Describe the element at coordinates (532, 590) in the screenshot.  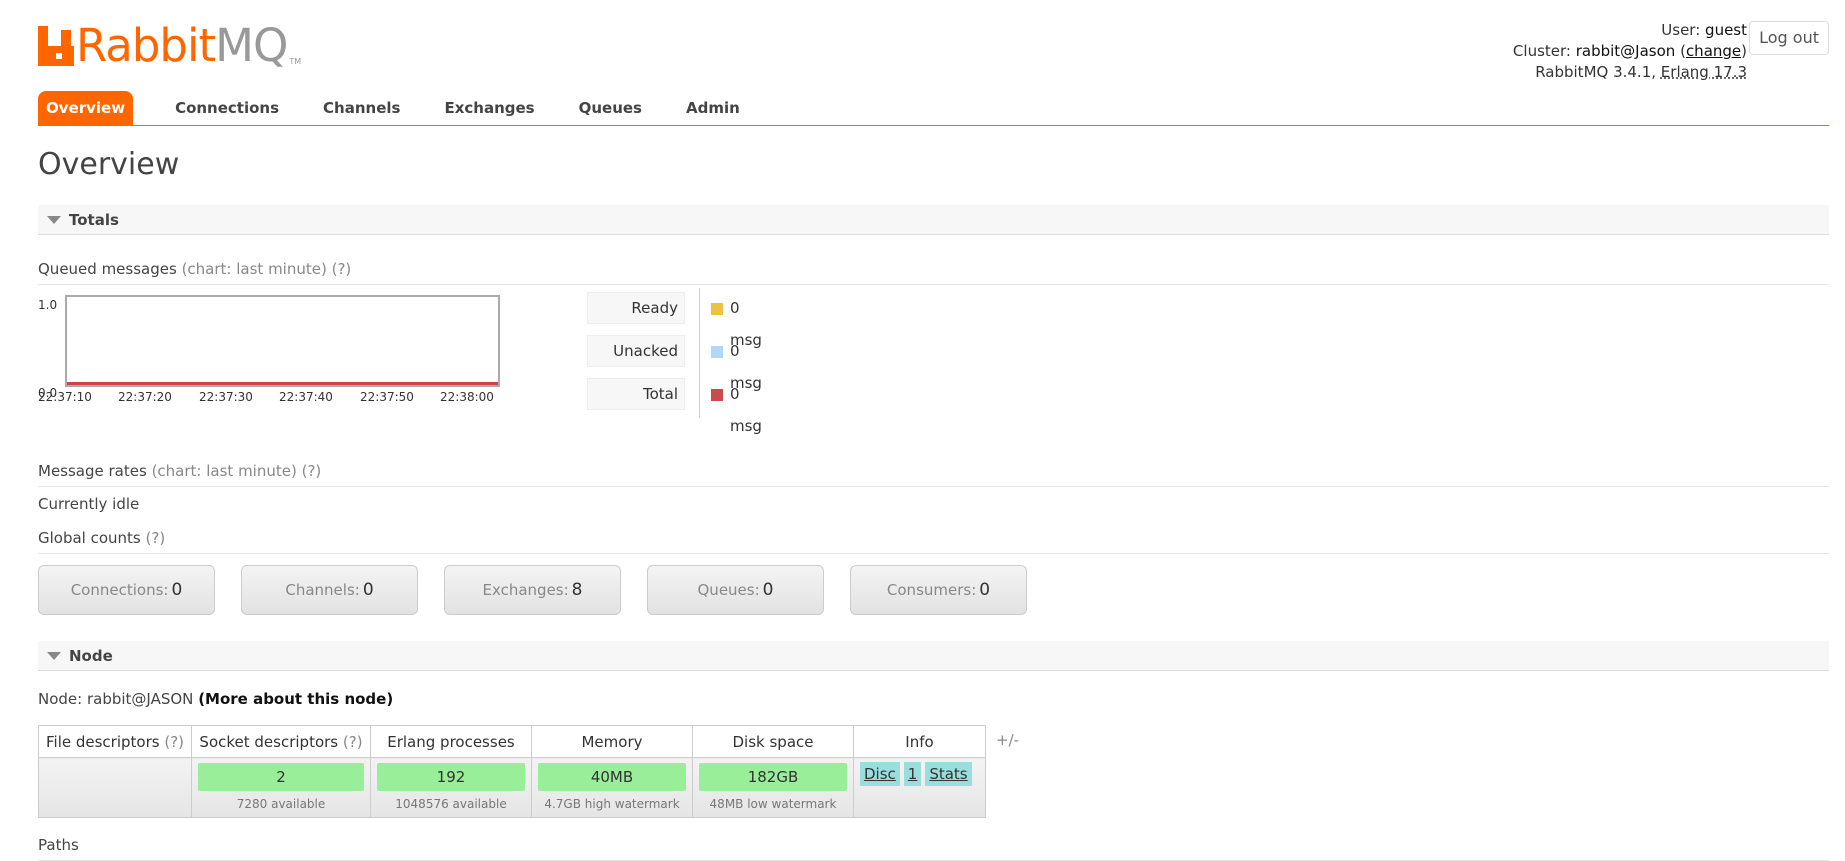
I see `count-exchanges: Exchanges: 8` at that location.